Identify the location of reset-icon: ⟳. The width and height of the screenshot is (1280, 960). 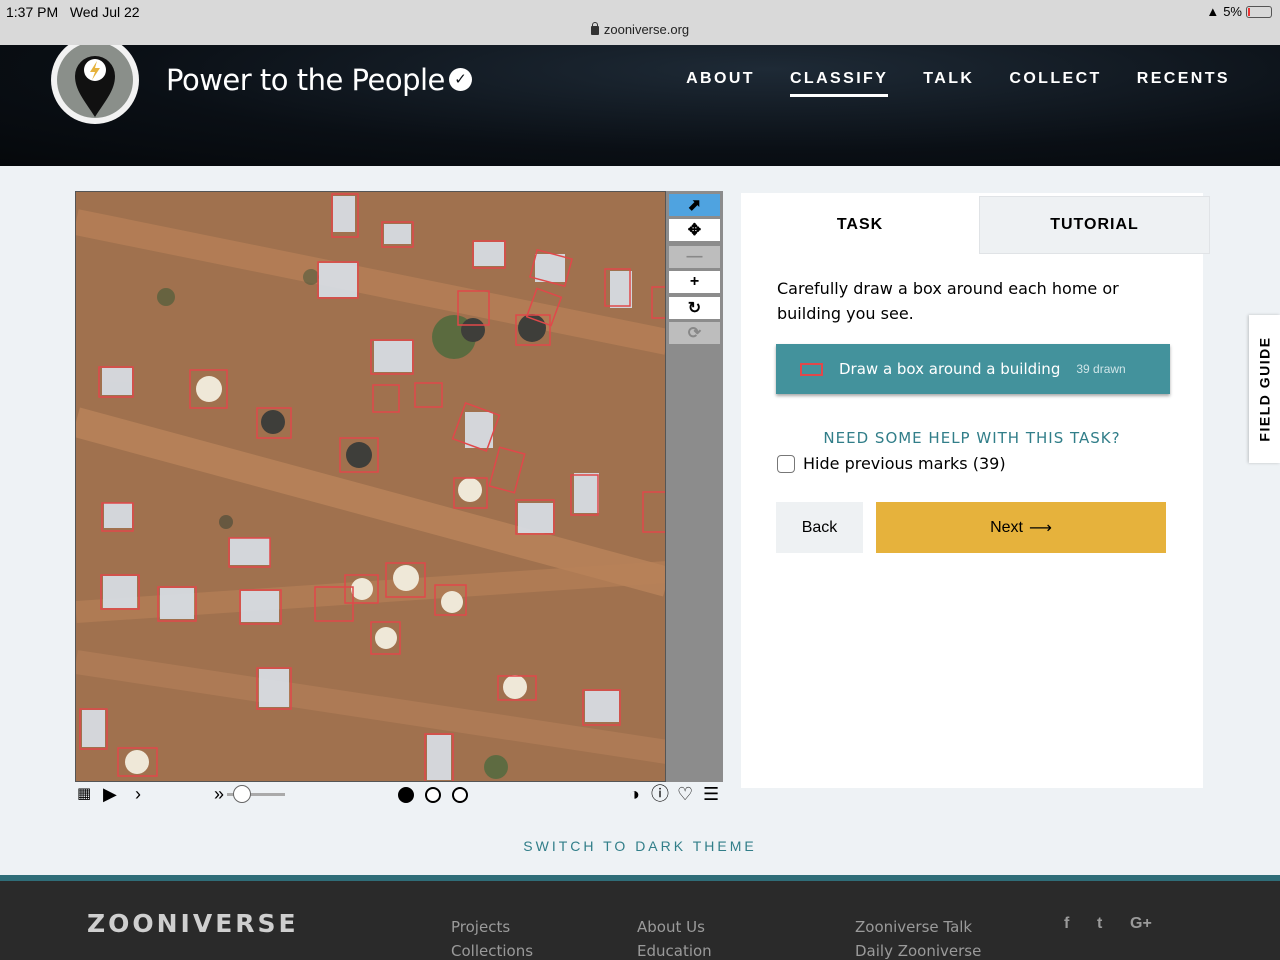
(694, 333).